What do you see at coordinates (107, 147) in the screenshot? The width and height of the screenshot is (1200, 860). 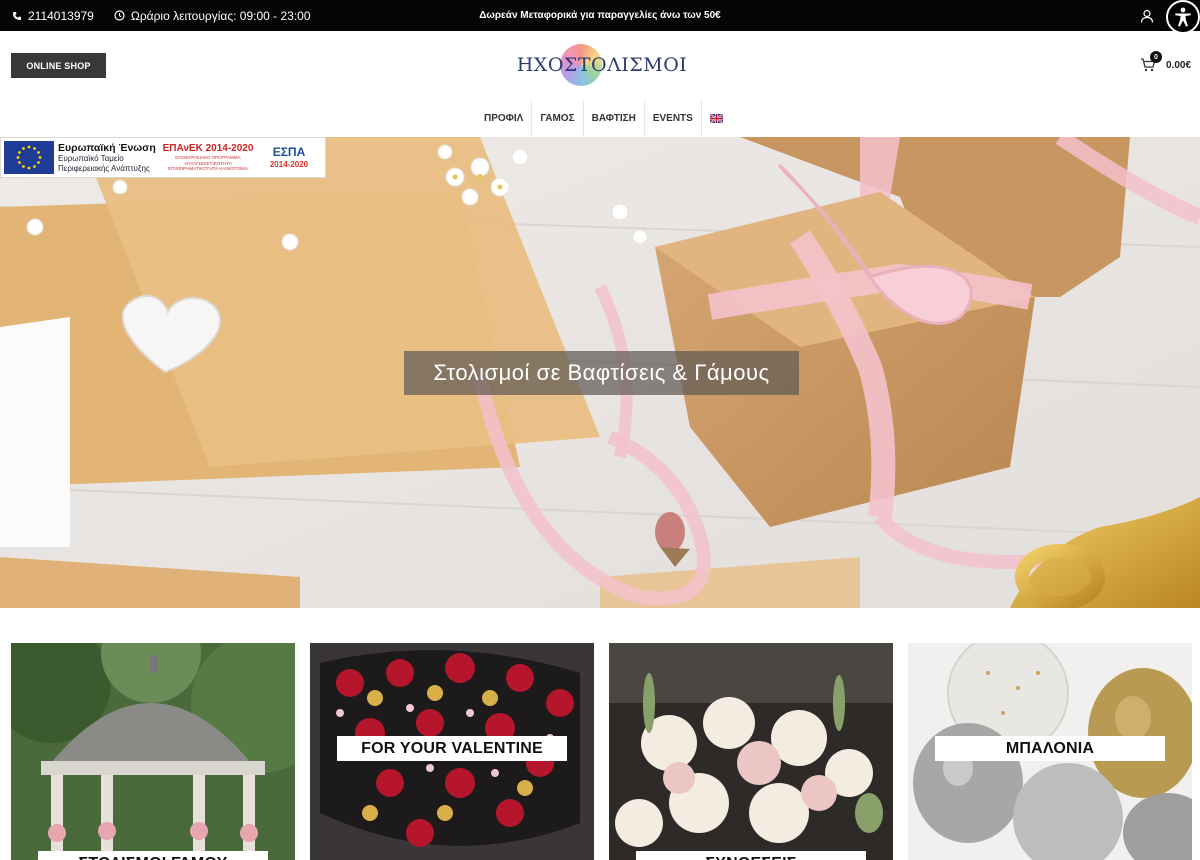 I see `eu-title: Ευρωπαϊκή Ένωση` at bounding box center [107, 147].